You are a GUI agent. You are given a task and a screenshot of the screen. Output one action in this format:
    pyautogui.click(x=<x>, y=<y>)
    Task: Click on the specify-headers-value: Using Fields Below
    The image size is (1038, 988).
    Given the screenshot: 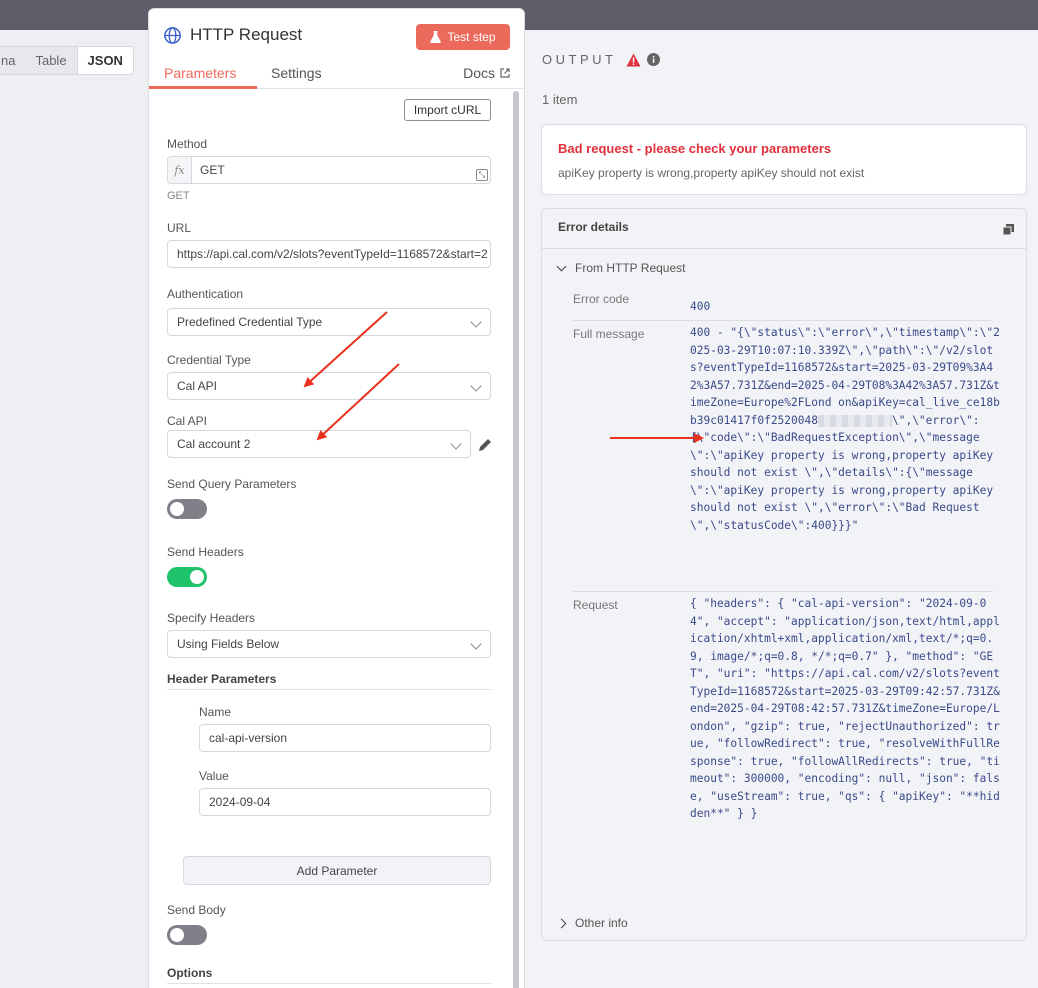 What is the action you would take?
    pyautogui.click(x=228, y=644)
    